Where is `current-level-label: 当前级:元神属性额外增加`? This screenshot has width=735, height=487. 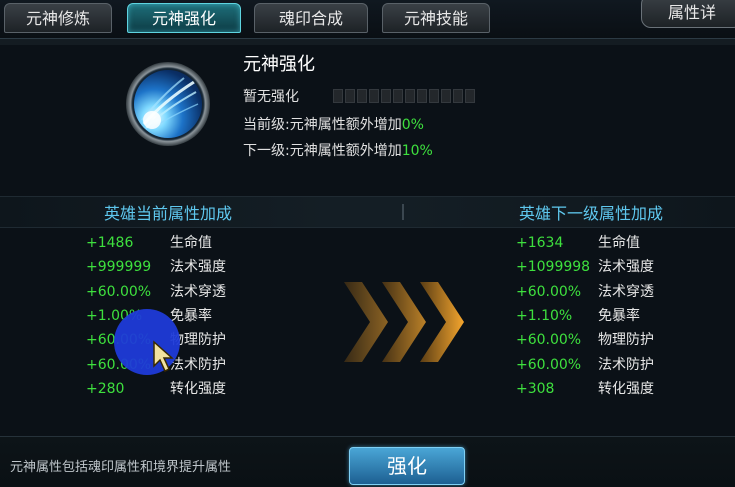
current-level-label: 当前级:元神属性额外增加 is located at coordinates (322, 125).